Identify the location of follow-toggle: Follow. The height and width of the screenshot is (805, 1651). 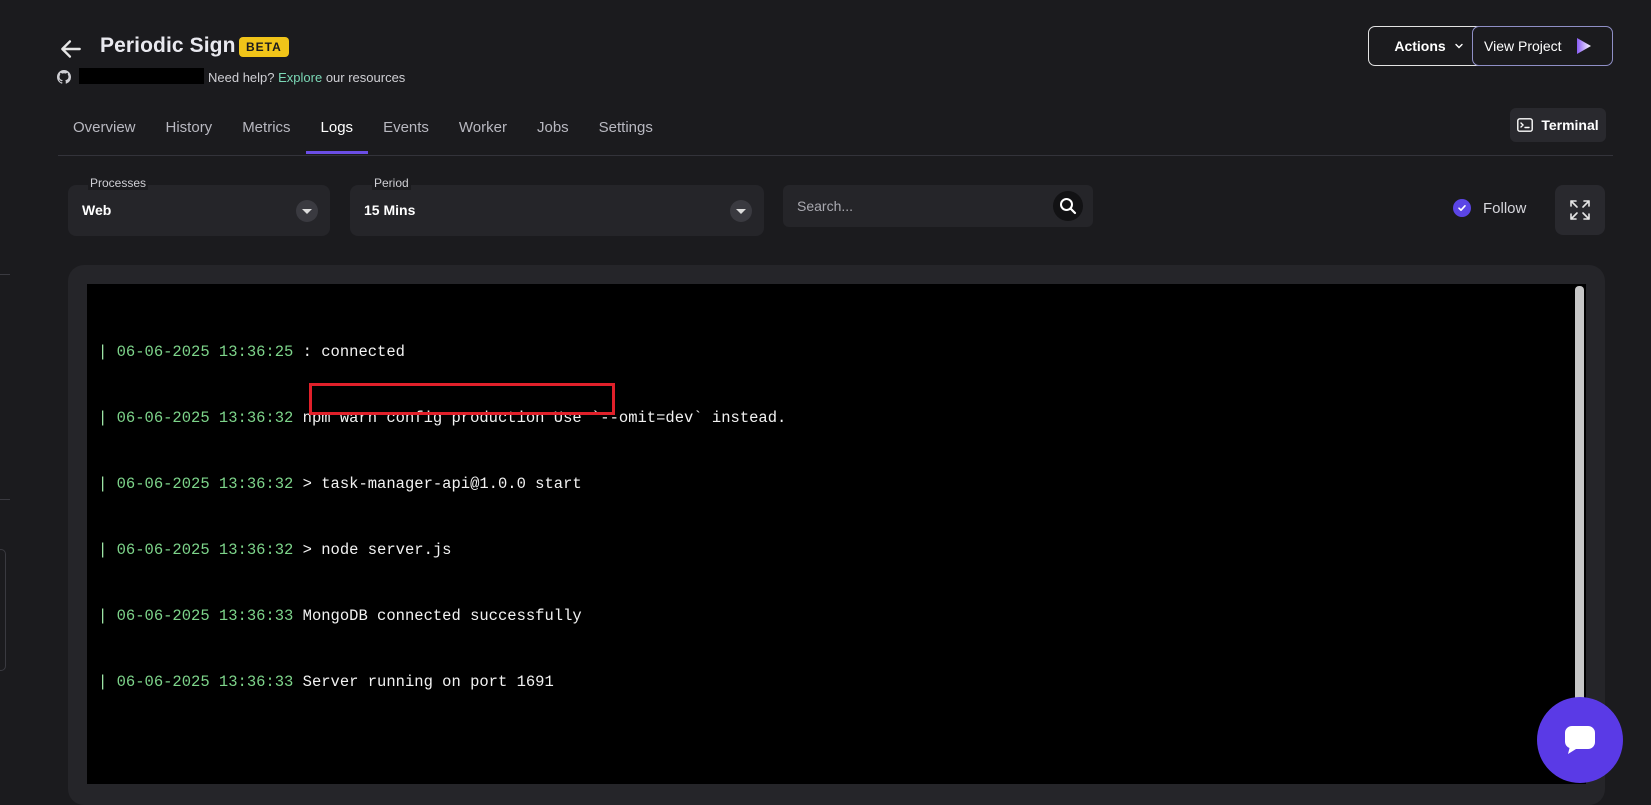
(1489, 208).